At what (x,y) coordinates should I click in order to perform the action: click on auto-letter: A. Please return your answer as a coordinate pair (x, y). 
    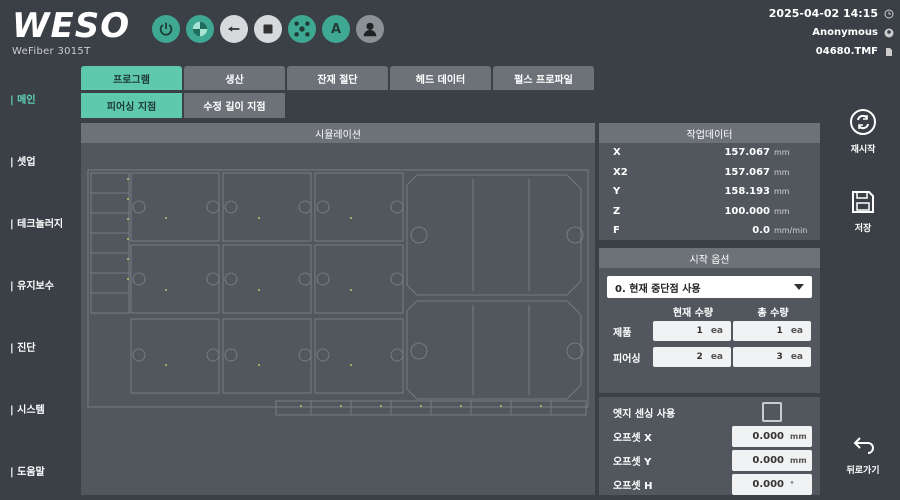
    Looking at the image, I should click on (336, 29).